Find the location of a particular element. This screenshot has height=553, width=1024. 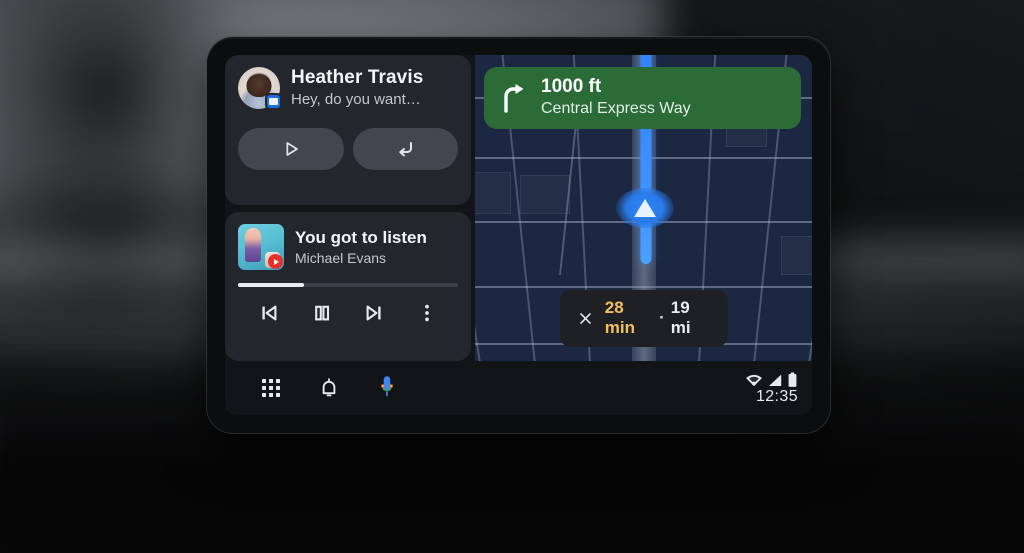

play-icon is located at coordinates (291, 149).